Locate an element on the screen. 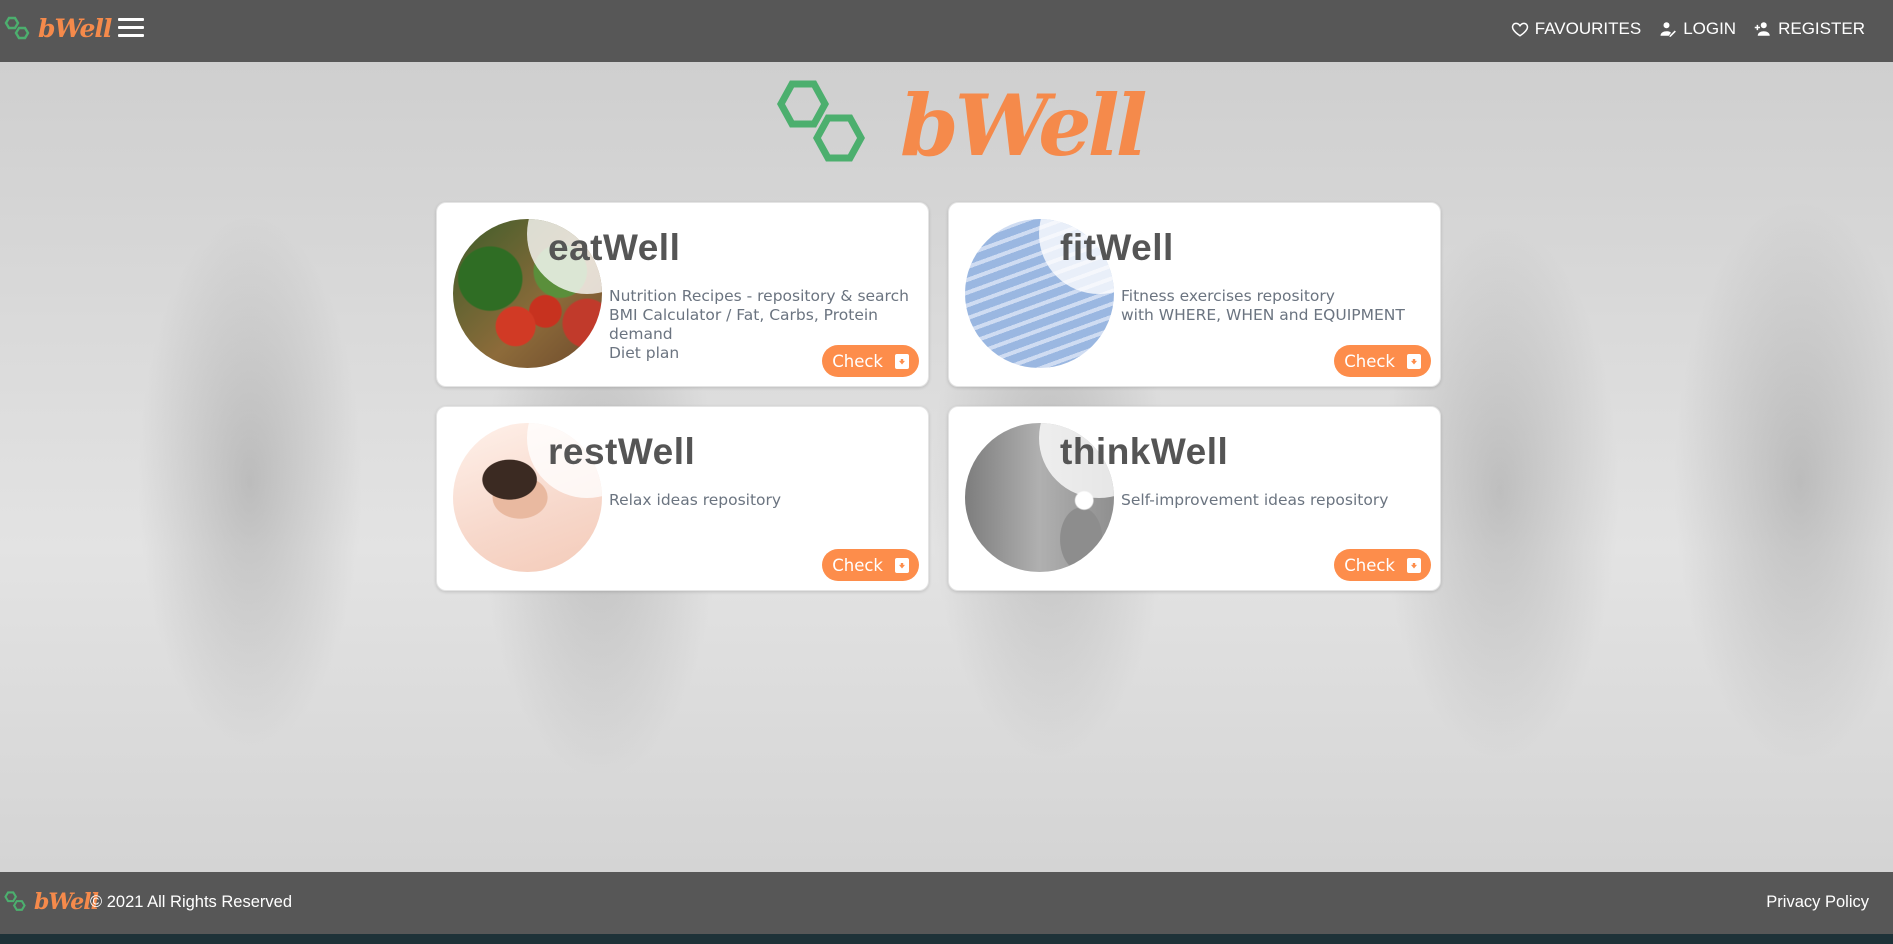 Image resolution: width=1893 pixels, height=944 pixels. footer-brand: bWell is located at coordinates (50, 902).